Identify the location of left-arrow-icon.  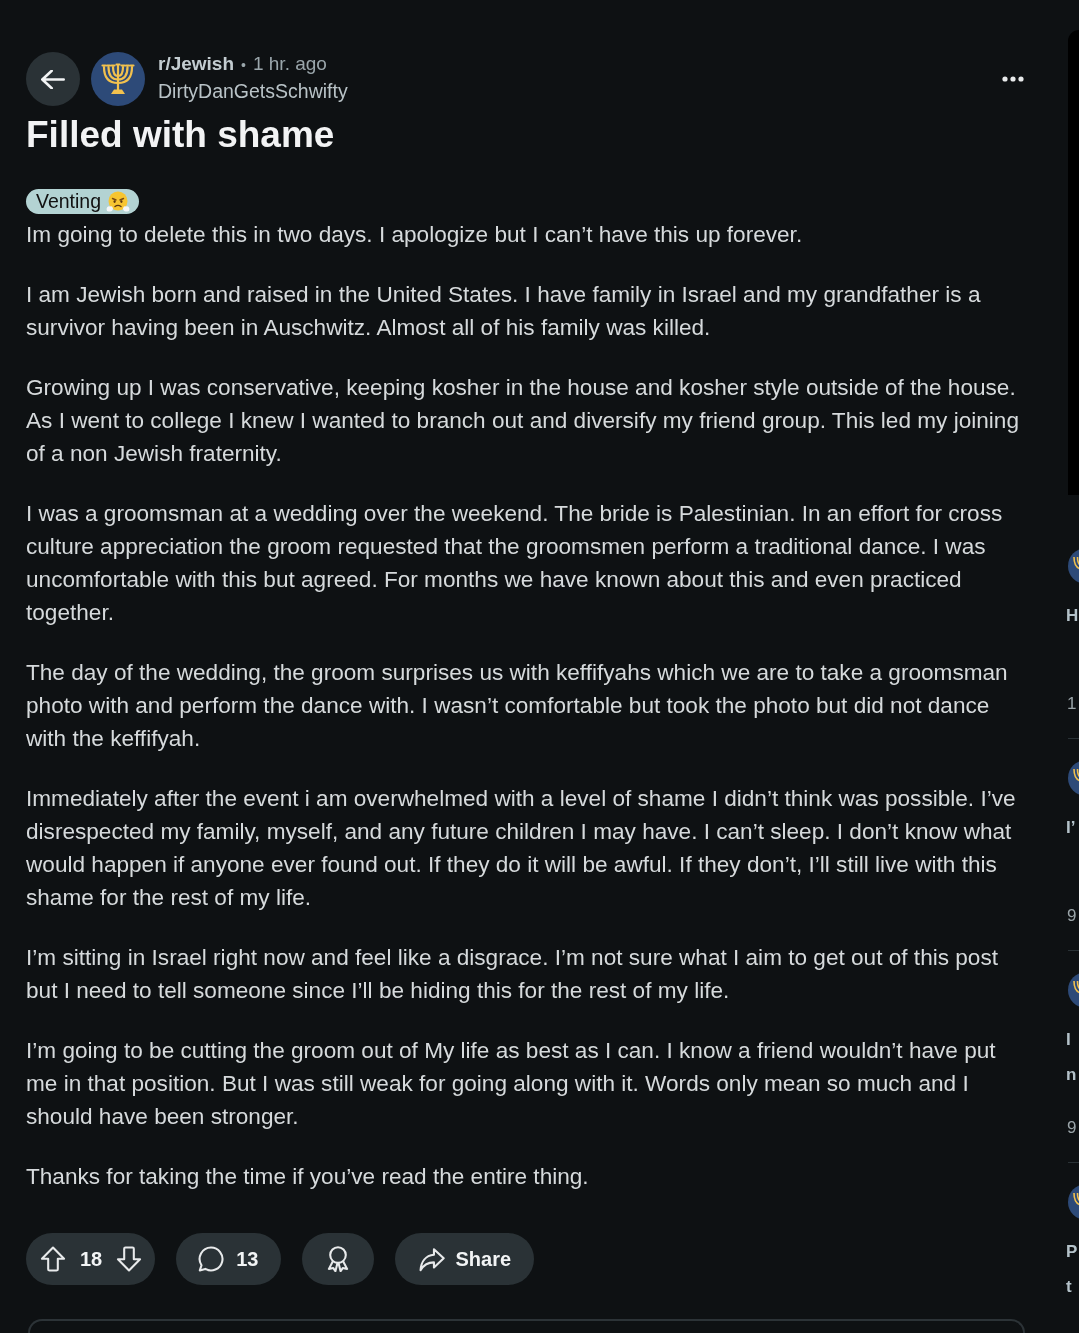
(53, 79).